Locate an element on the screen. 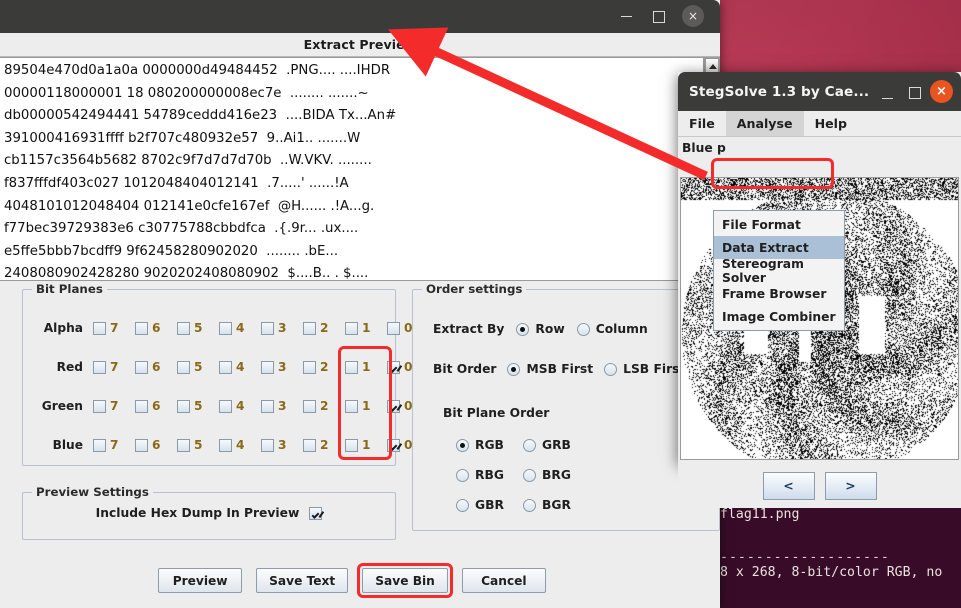 The height and width of the screenshot is (608, 961). radio-extract-by-column: Column is located at coordinates (612, 329).